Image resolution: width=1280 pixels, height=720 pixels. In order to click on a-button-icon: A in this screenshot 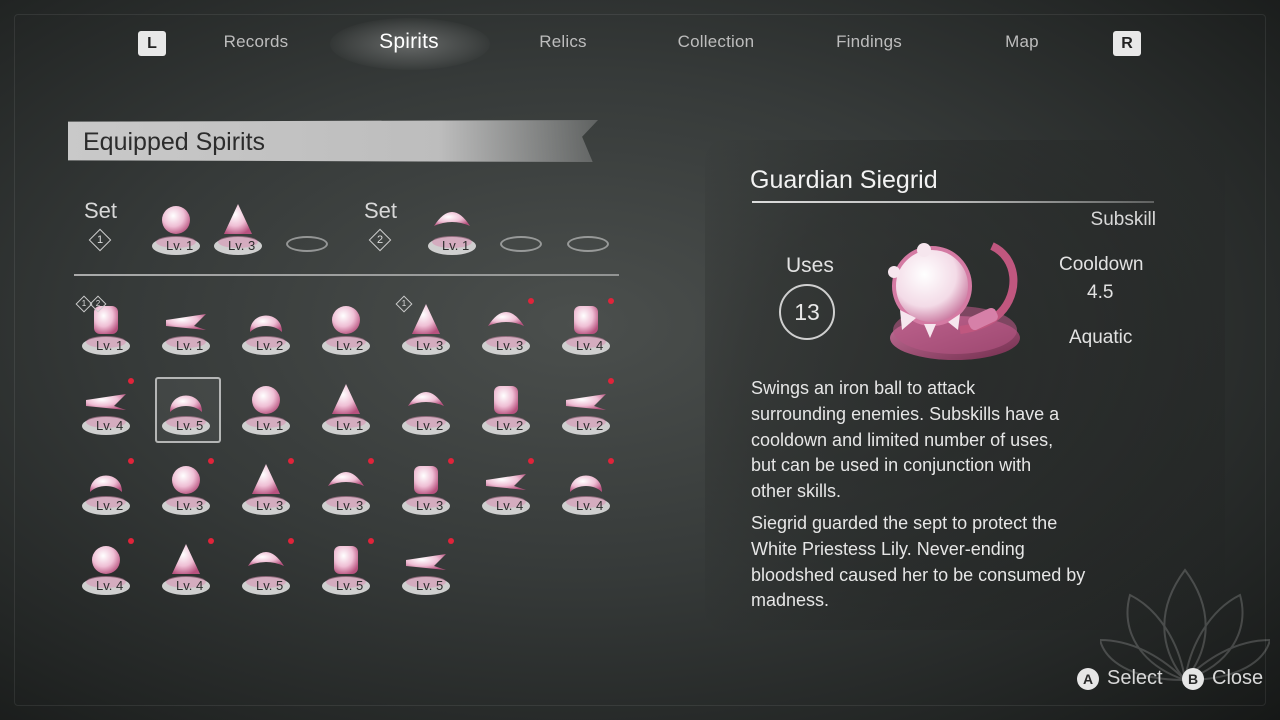, I will do `click(1088, 678)`.